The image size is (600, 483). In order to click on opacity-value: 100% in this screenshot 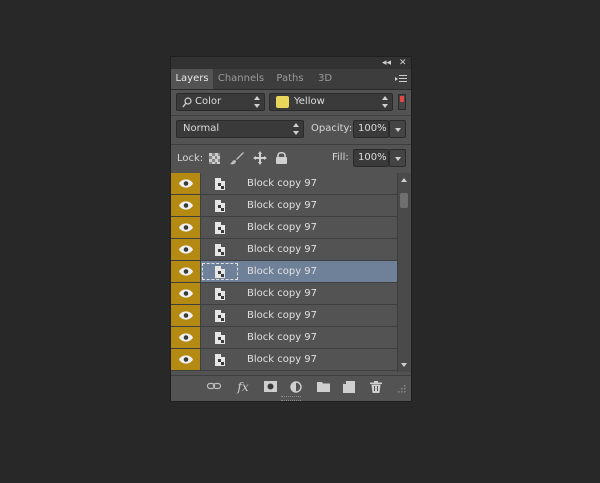, I will do `click(372, 128)`.